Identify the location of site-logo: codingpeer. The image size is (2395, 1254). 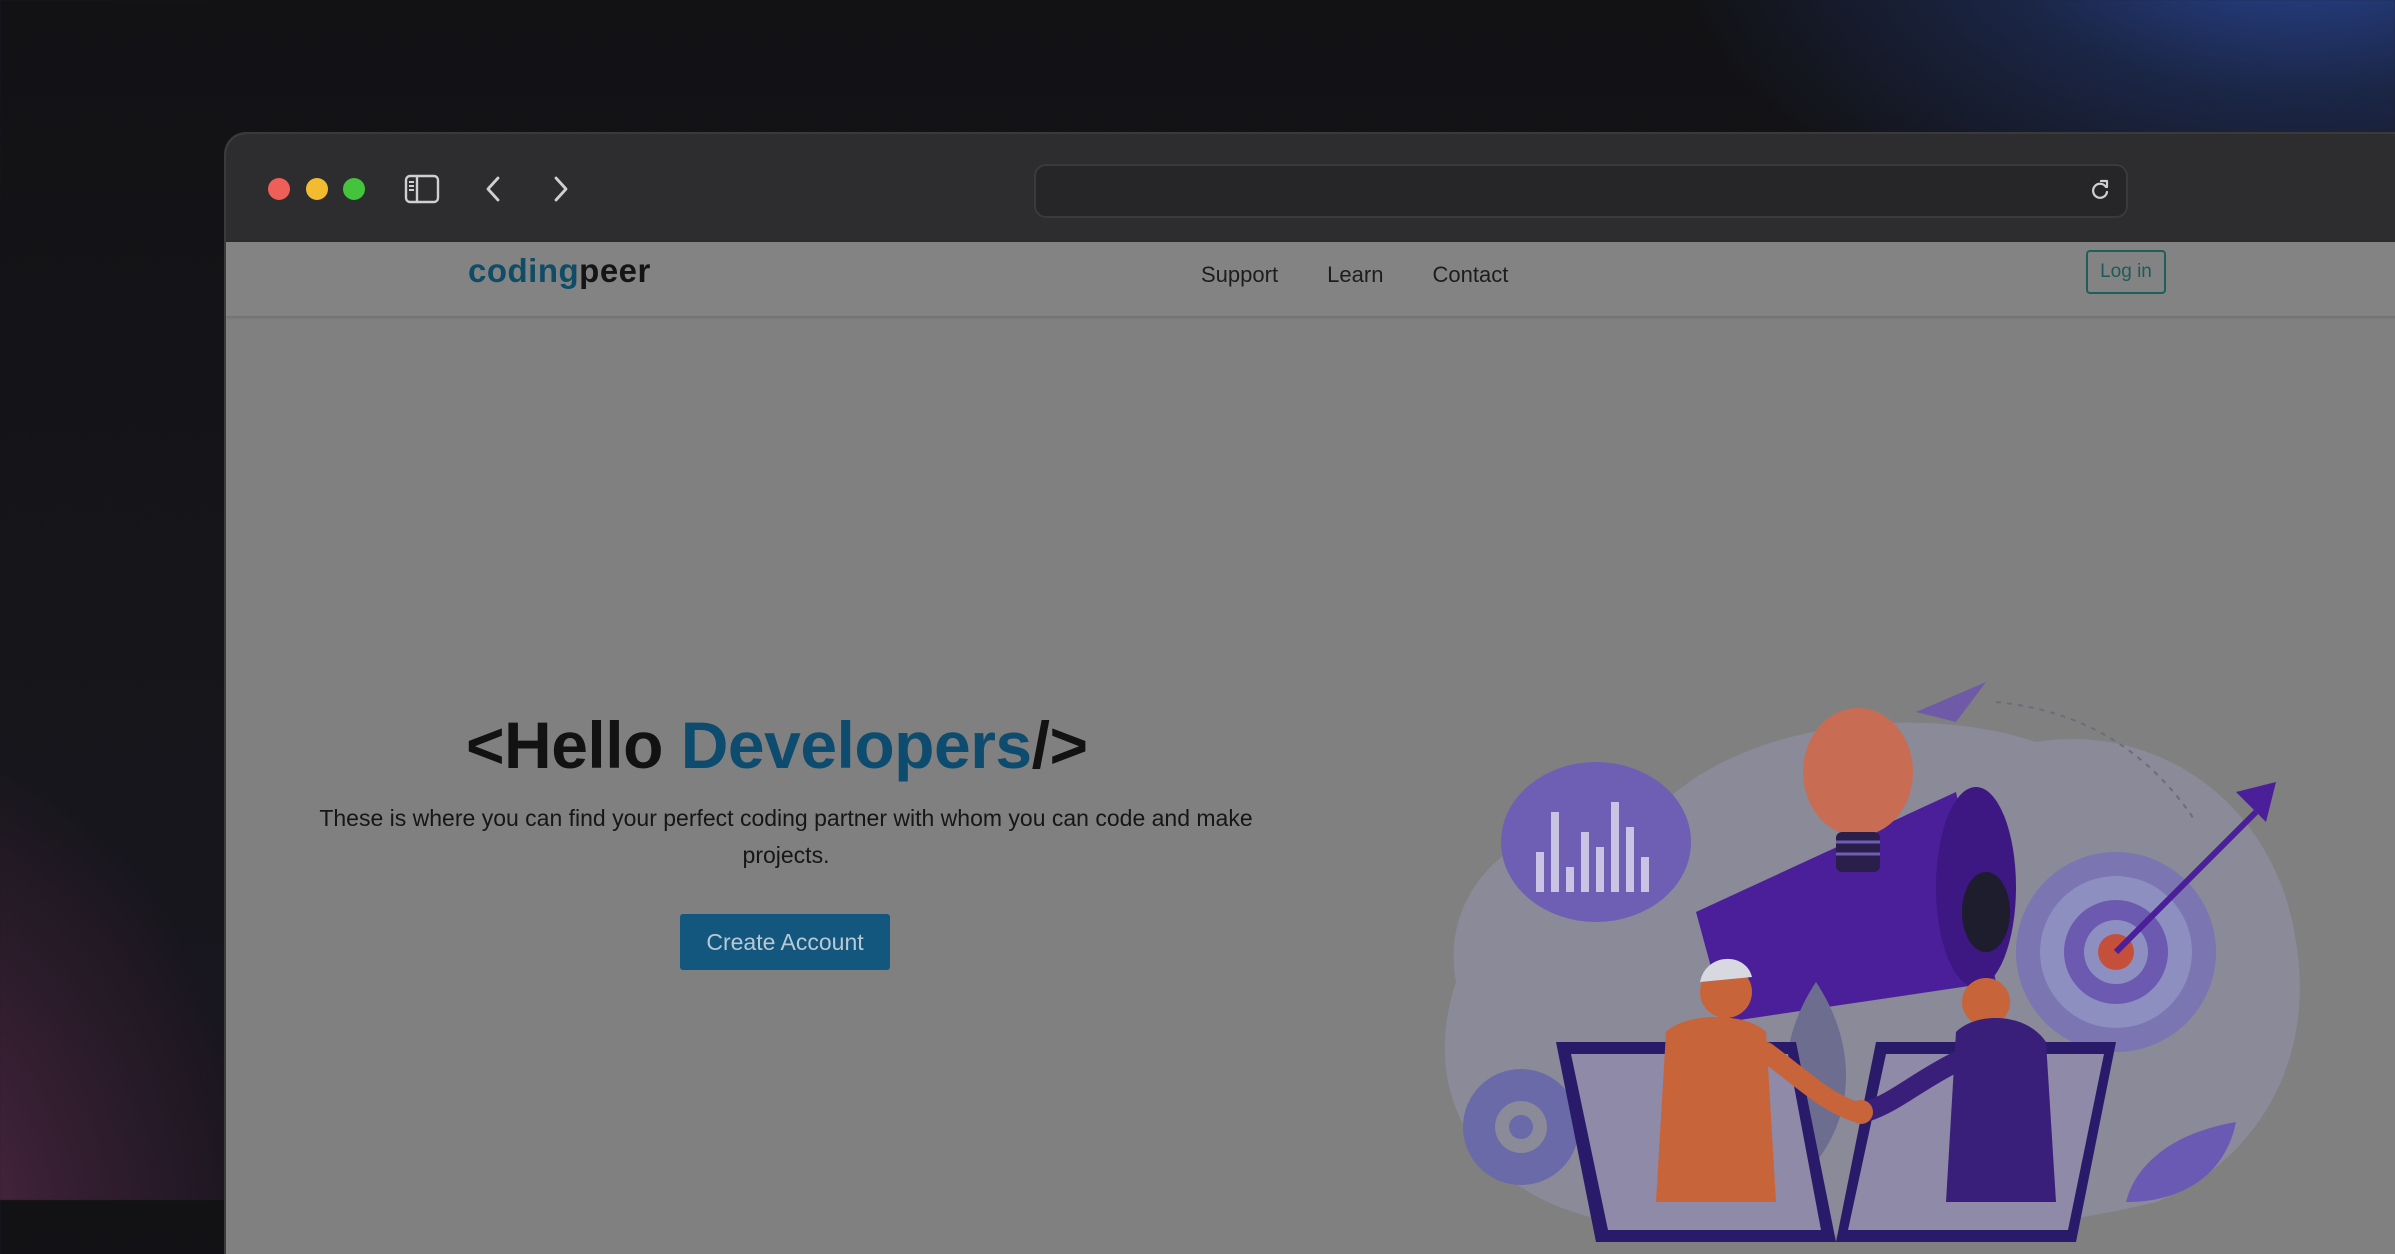
(559, 271).